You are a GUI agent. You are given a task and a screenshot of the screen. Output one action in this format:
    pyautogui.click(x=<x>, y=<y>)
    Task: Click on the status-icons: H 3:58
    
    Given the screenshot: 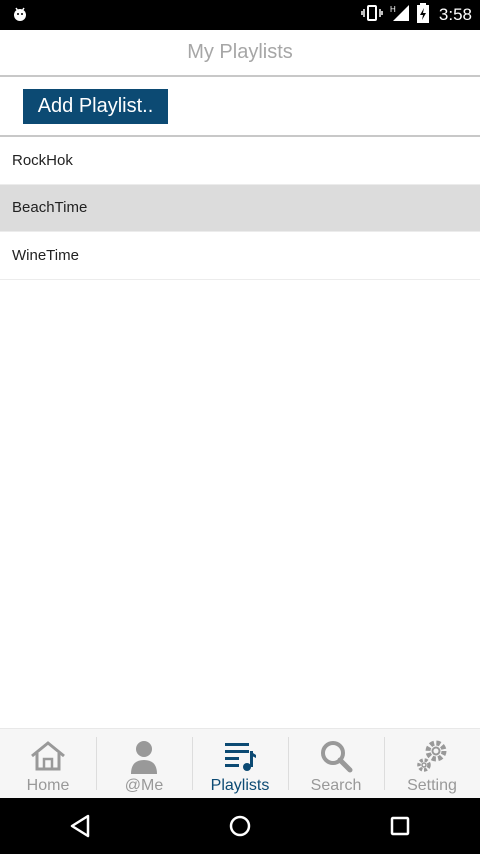 What is the action you would take?
    pyautogui.click(x=416, y=15)
    